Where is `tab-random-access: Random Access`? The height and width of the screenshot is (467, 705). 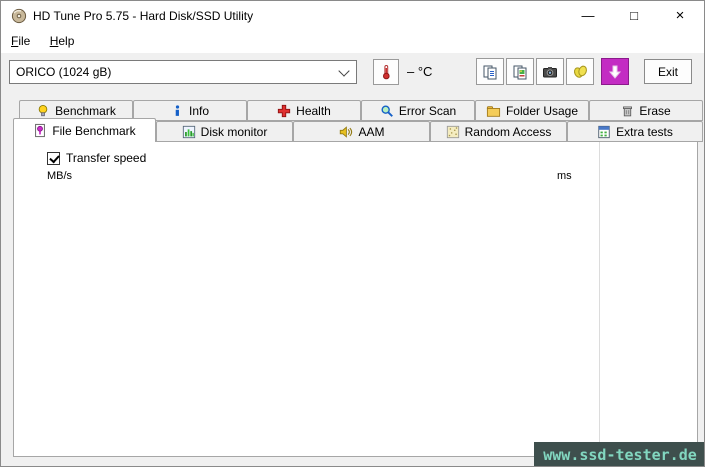 tab-random-access: Random Access is located at coordinates (498, 131).